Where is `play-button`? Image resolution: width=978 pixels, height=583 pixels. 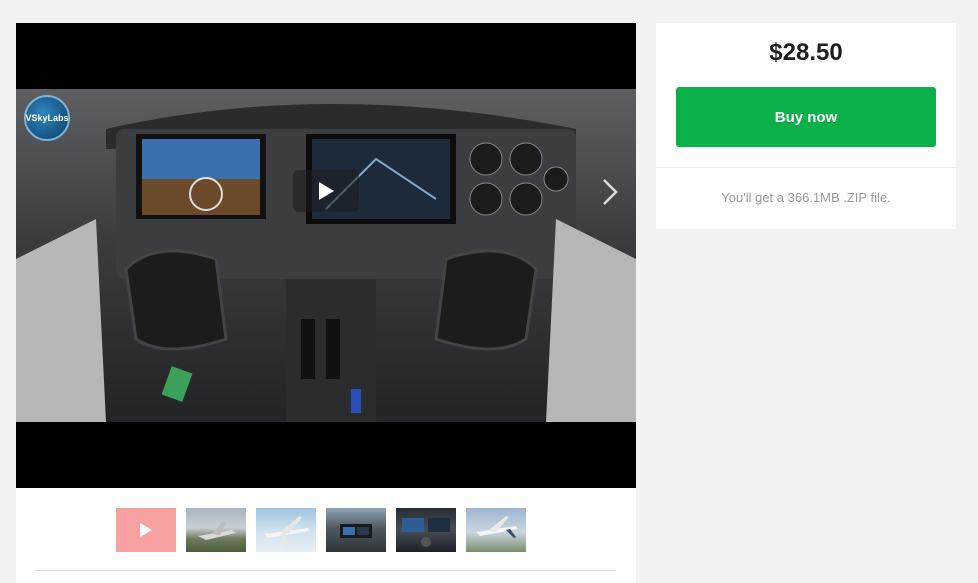 play-button is located at coordinates (326, 191).